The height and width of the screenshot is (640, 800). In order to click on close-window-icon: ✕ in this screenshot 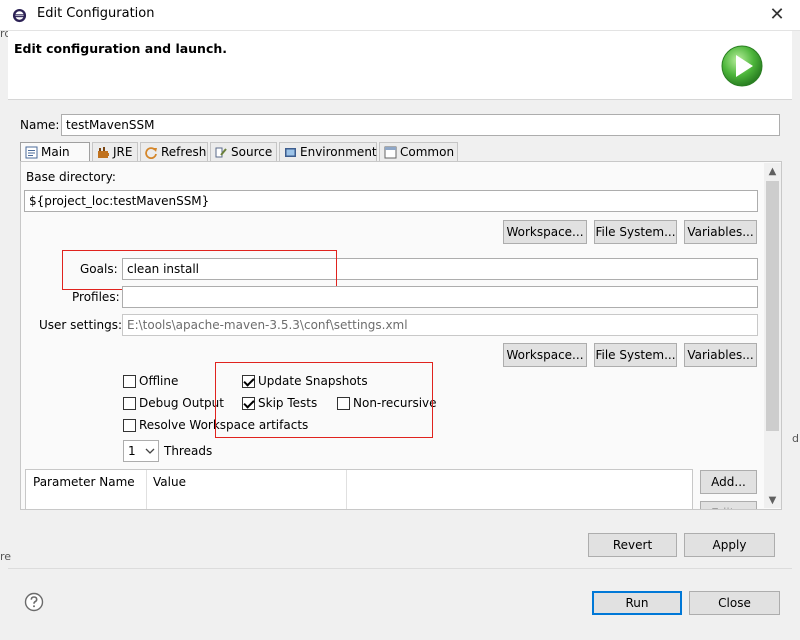, I will do `click(777, 15)`.